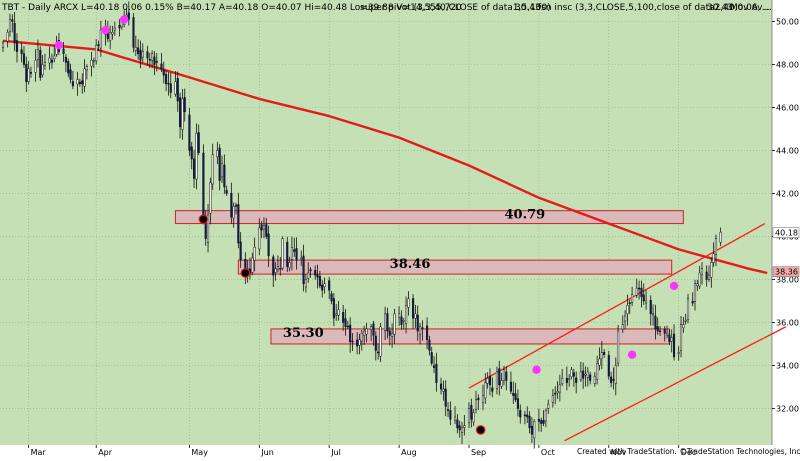 Image resolution: width=800 pixels, height=461 pixels. I want to click on y-tick-label: 32.00, so click(787, 408).